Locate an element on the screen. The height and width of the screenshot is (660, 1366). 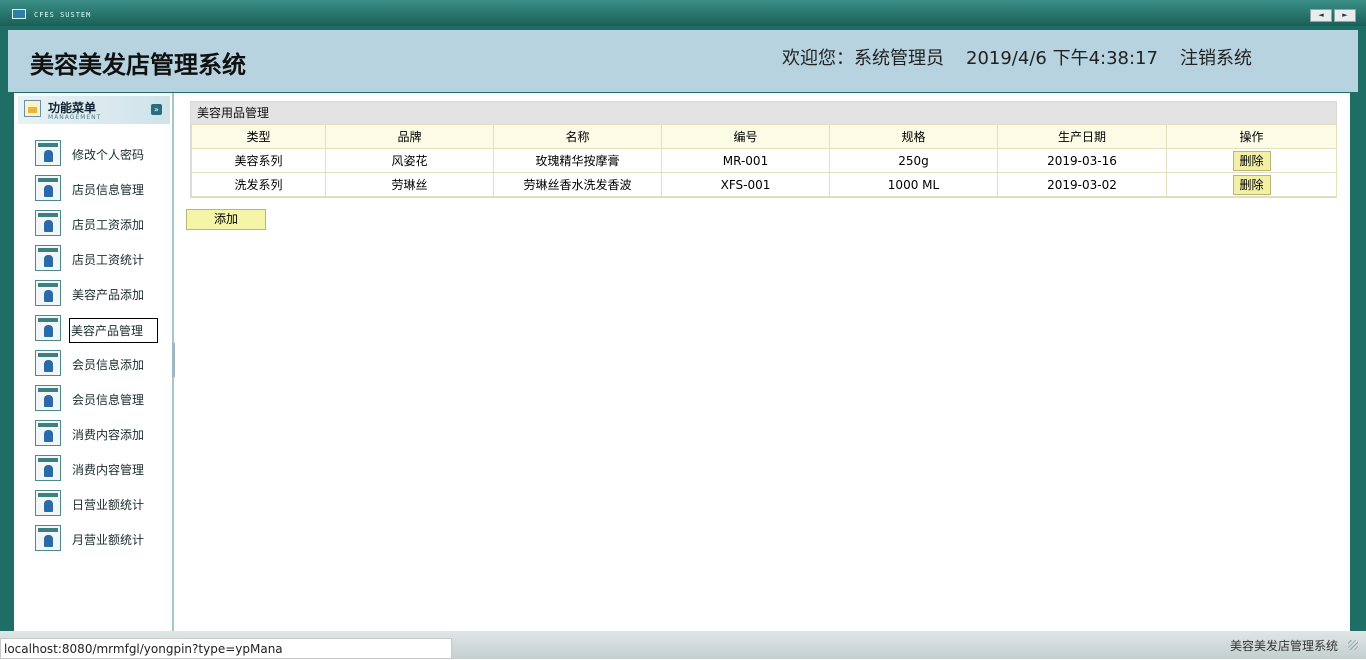
sidebar-item-label: 月营业额统计 is located at coordinates (108, 540).